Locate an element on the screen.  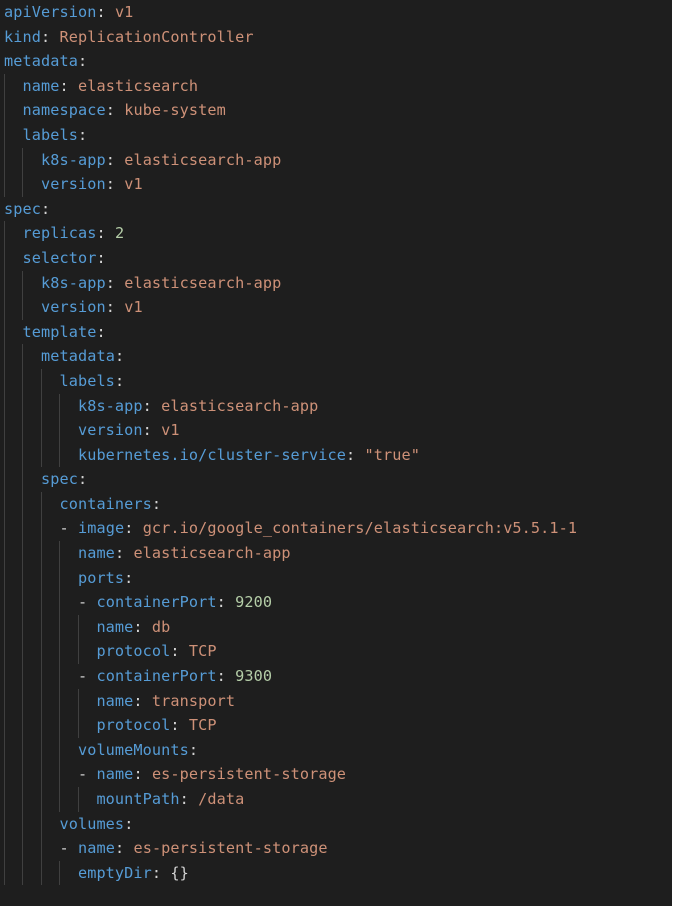
code-line: protocol: TCP is located at coordinates (338, 725).